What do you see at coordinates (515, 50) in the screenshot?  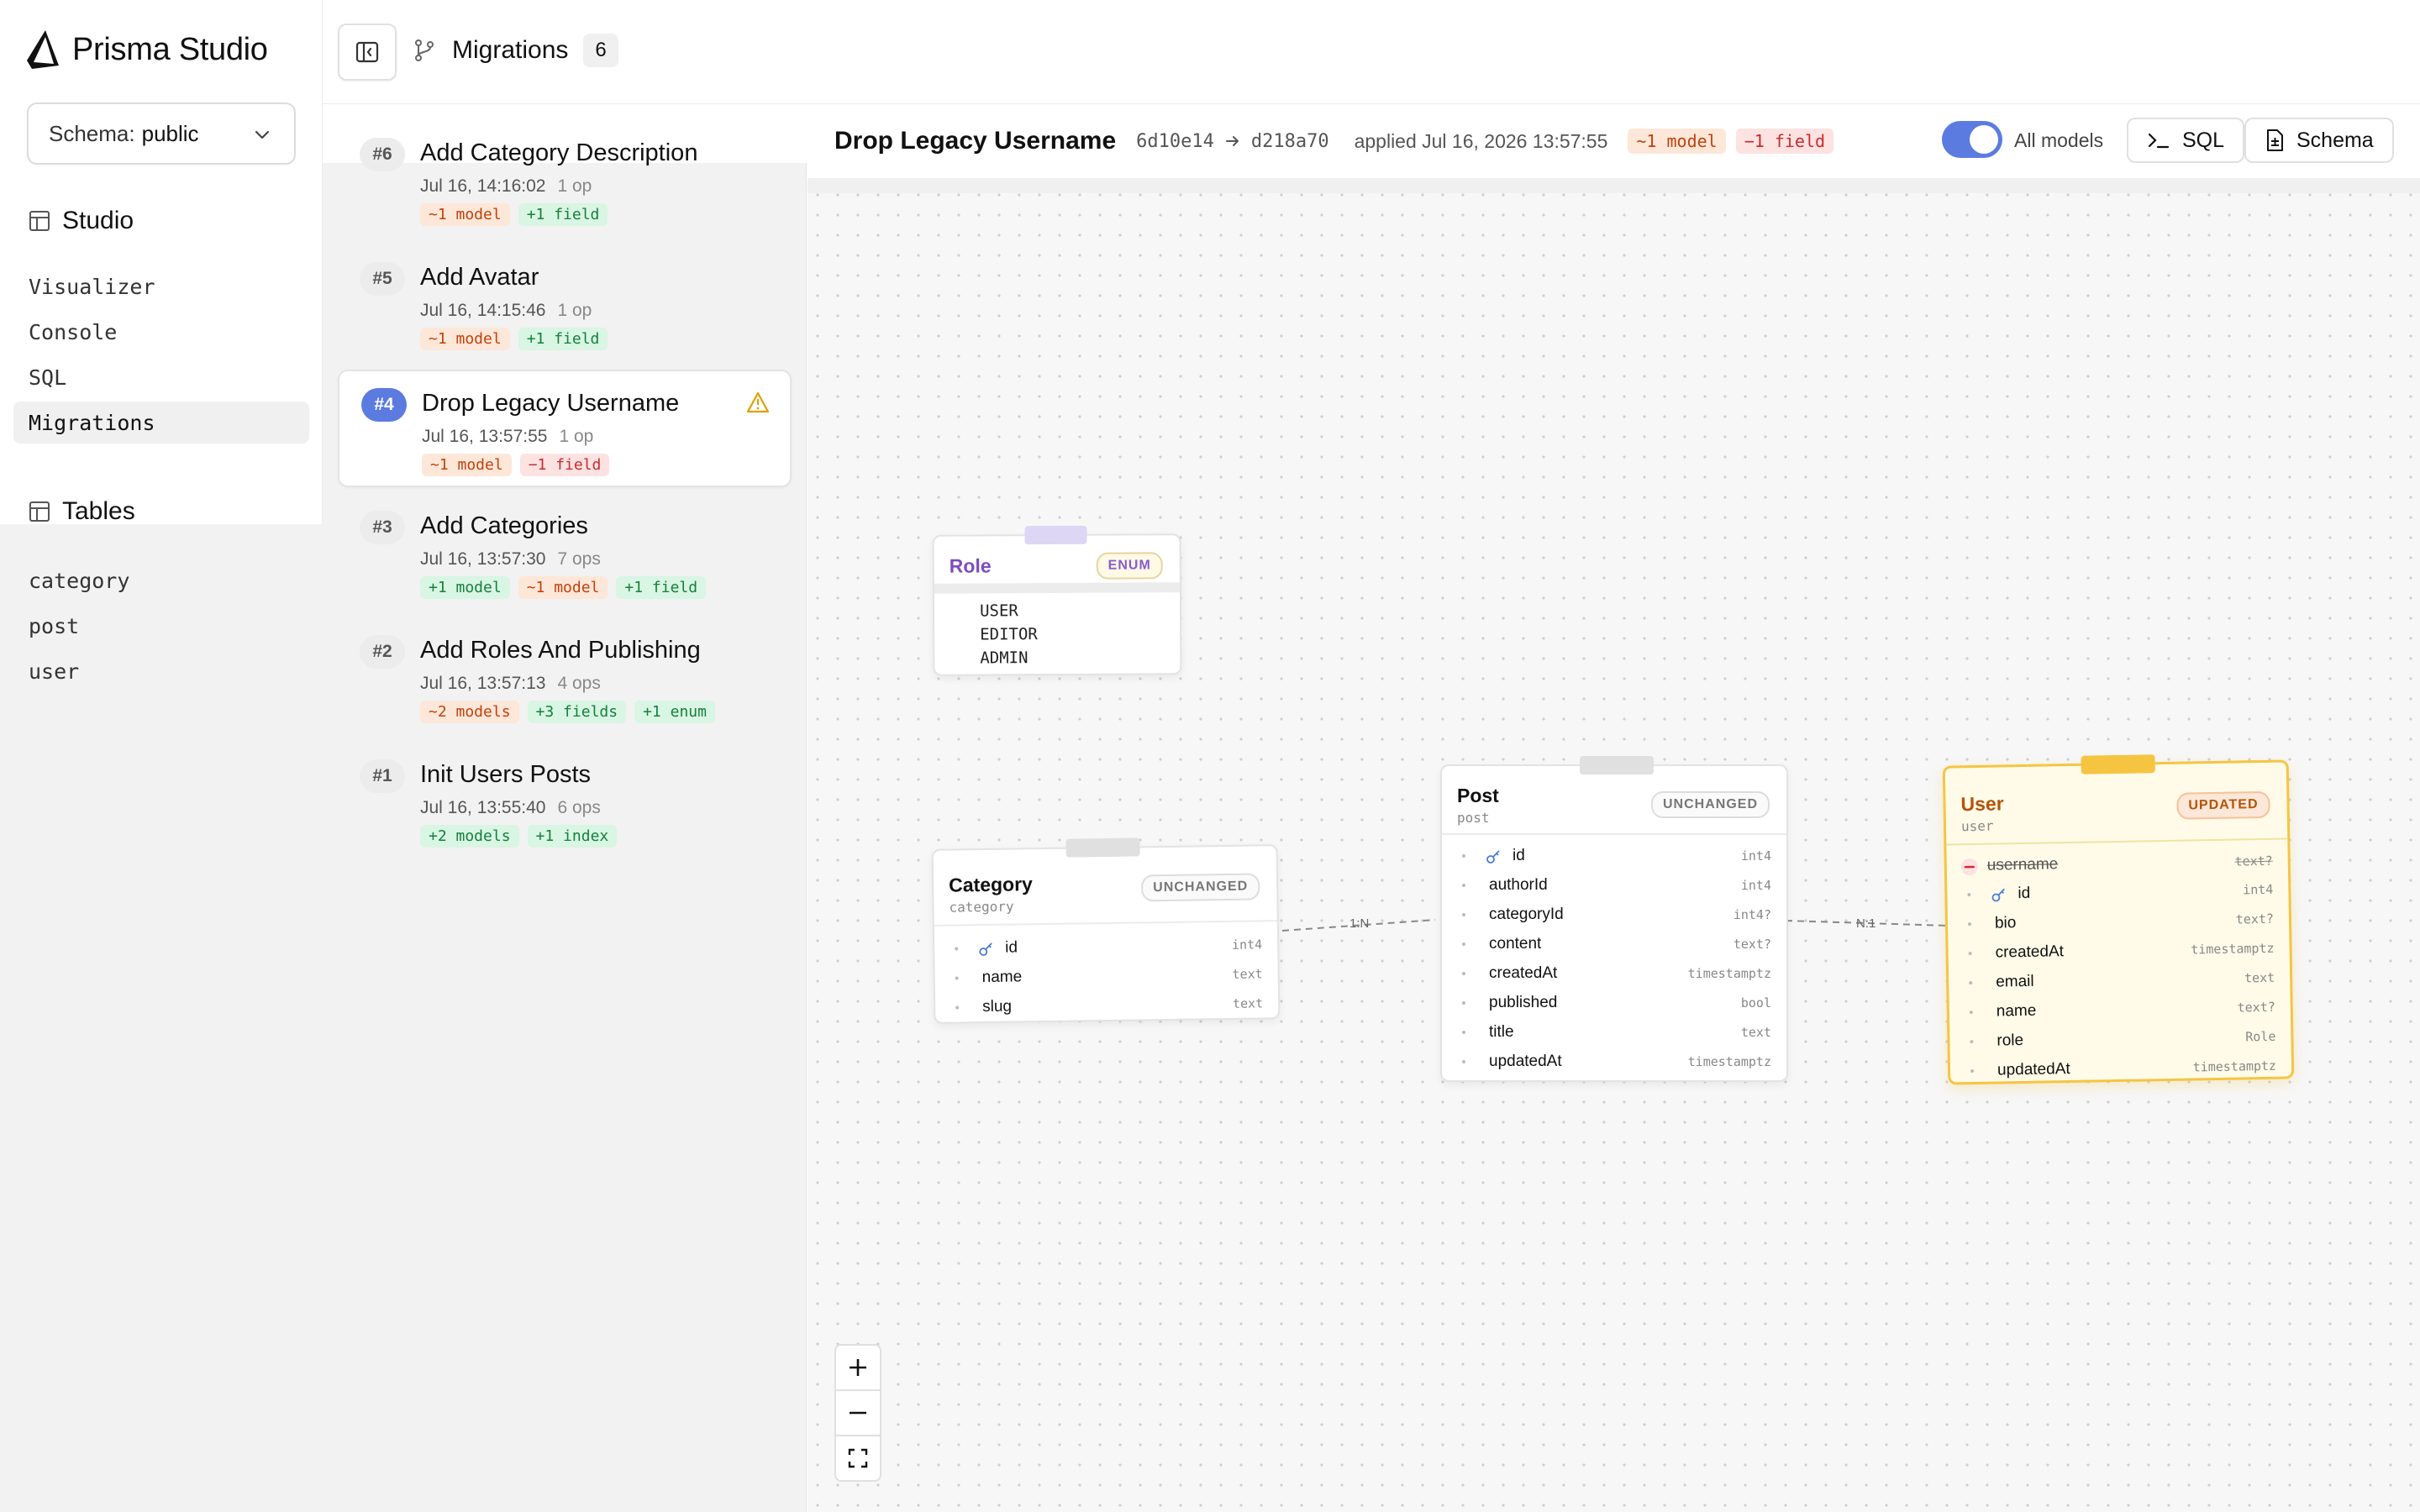 I see `migrations-title: Migrations 6` at bounding box center [515, 50].